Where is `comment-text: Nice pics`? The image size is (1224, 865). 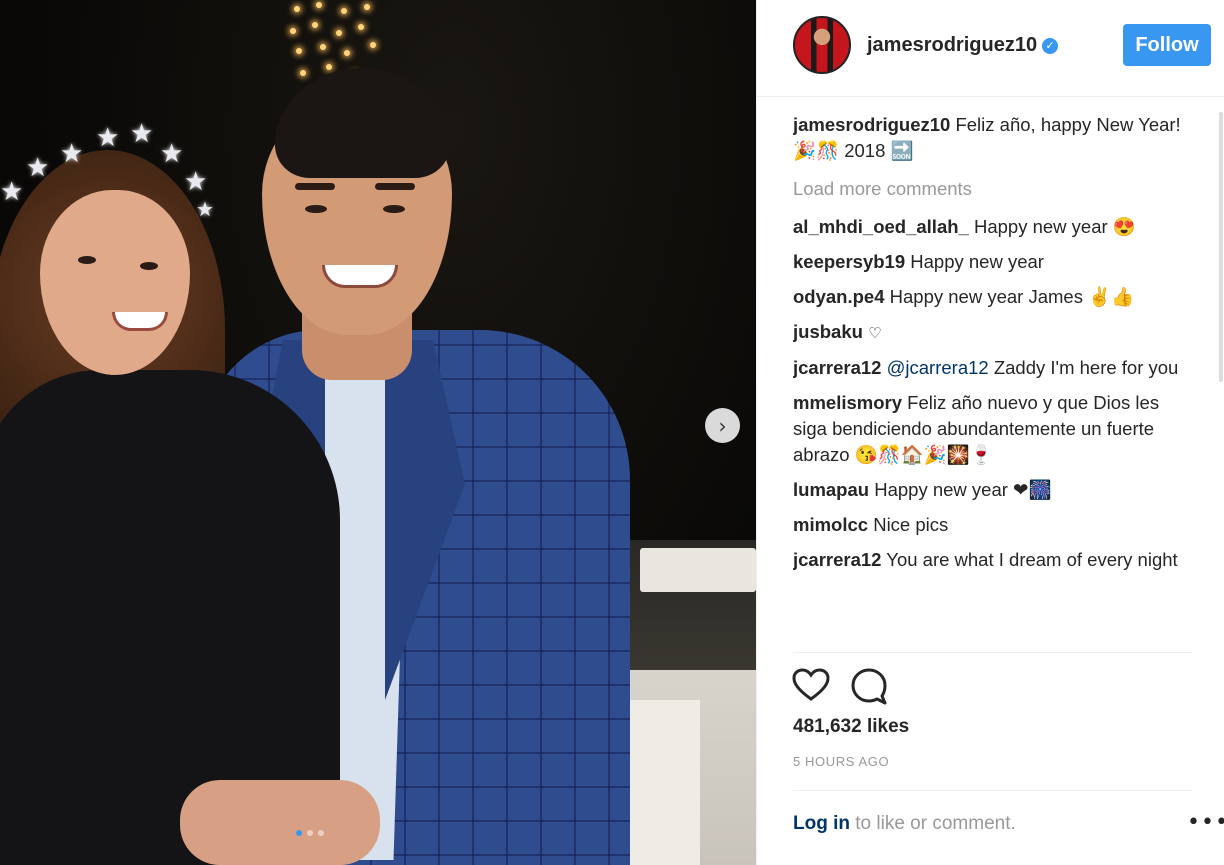
comment-text: Nice pics is located at coordinates (911, 524).